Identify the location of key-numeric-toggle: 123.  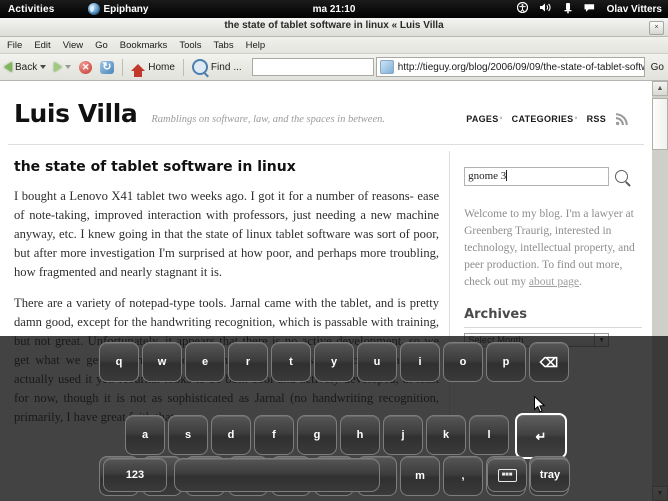
(135, 475).